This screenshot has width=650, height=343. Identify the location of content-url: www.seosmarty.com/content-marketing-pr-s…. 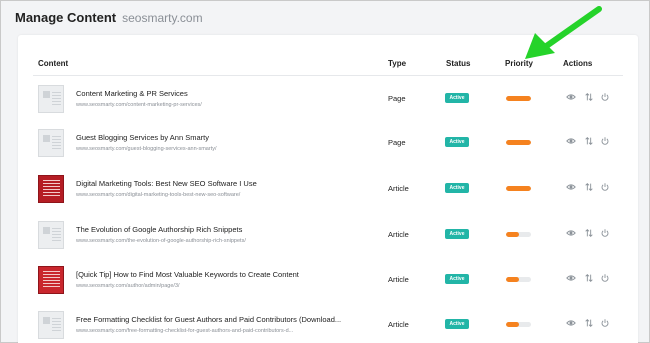
(139, 105).